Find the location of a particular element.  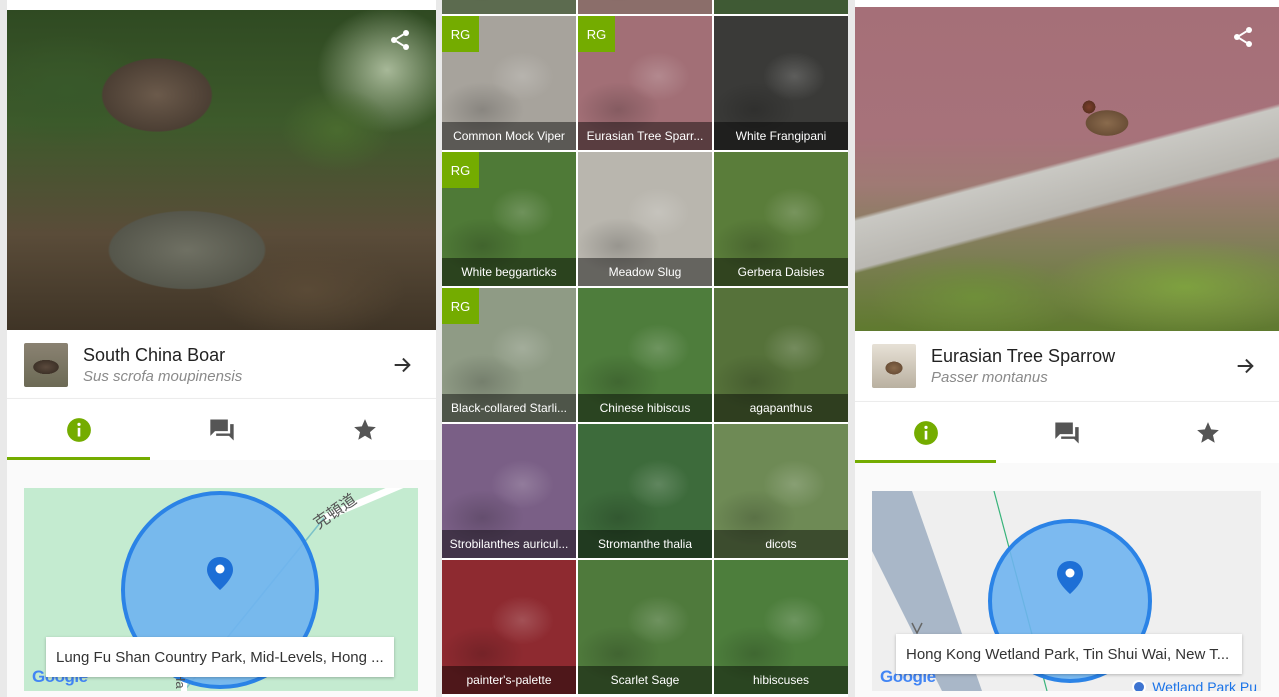

tile-caption: Scarlet Sage is located at coordinates (645, 680).